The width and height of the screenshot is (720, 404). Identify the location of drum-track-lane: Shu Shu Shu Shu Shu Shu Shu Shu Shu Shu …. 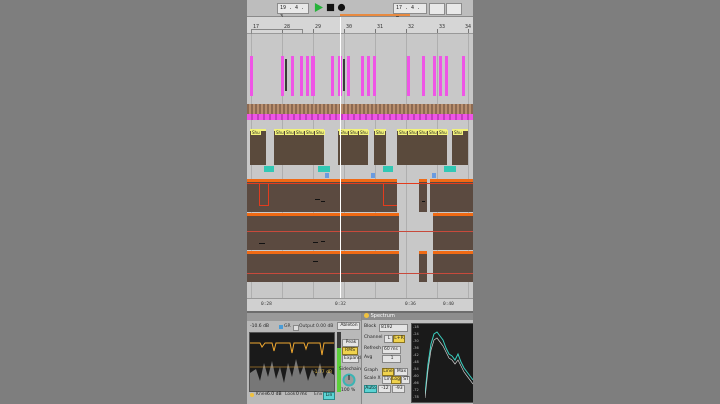
(360, 147).